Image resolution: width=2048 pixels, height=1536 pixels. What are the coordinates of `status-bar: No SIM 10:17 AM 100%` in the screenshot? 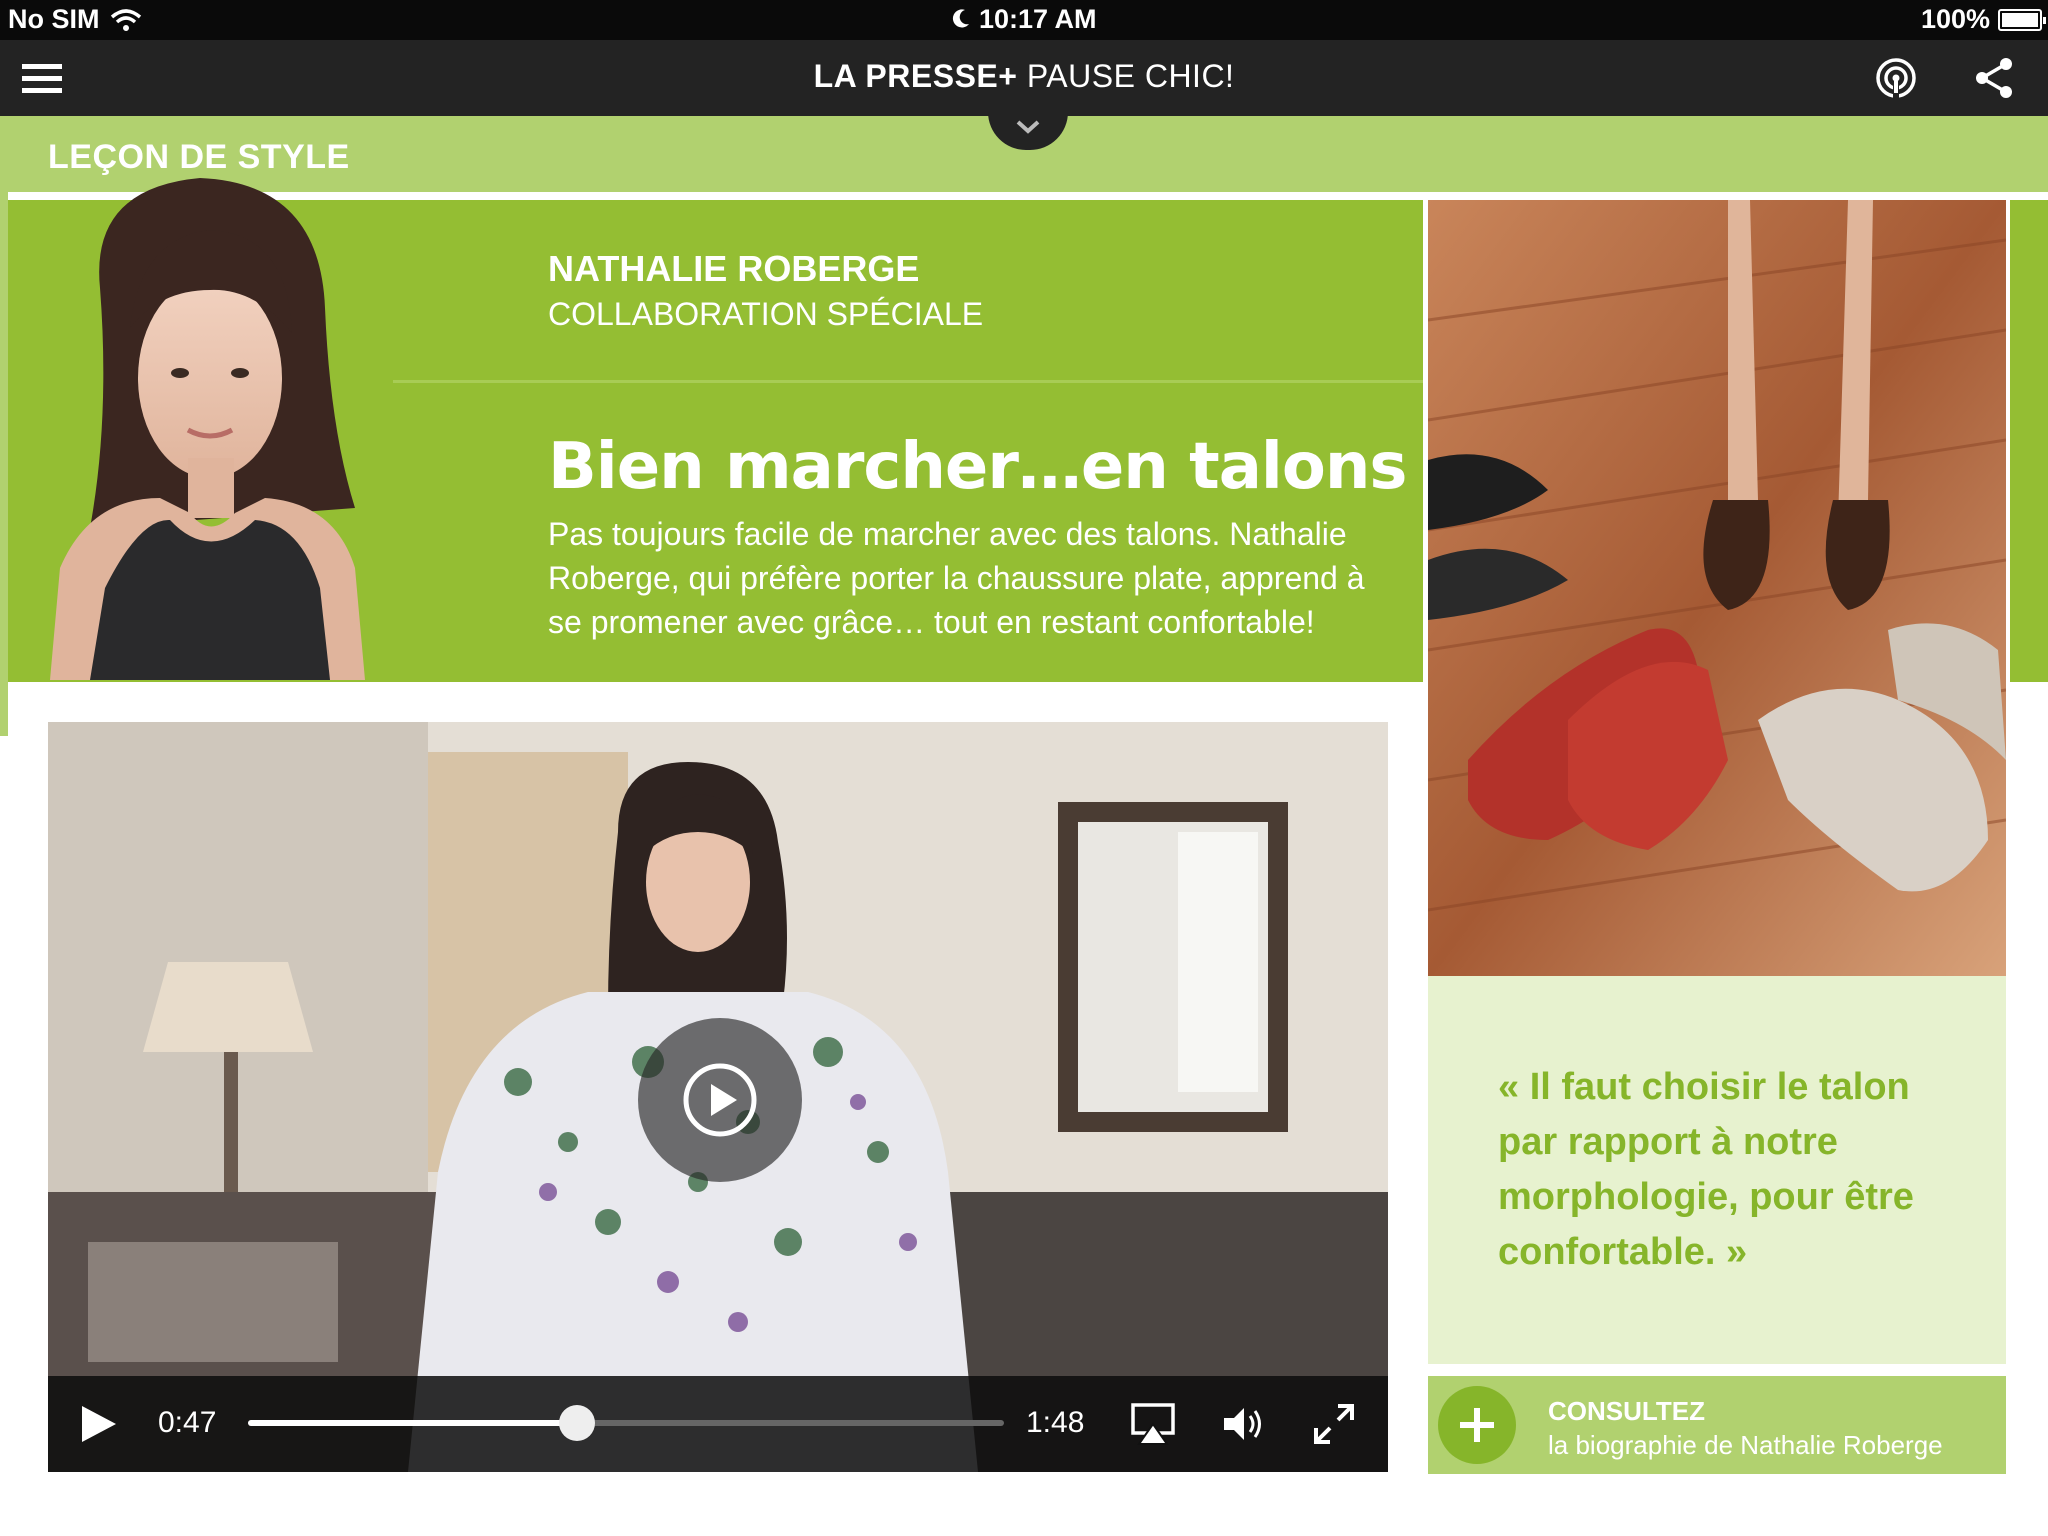 It's located at (1024, 20).